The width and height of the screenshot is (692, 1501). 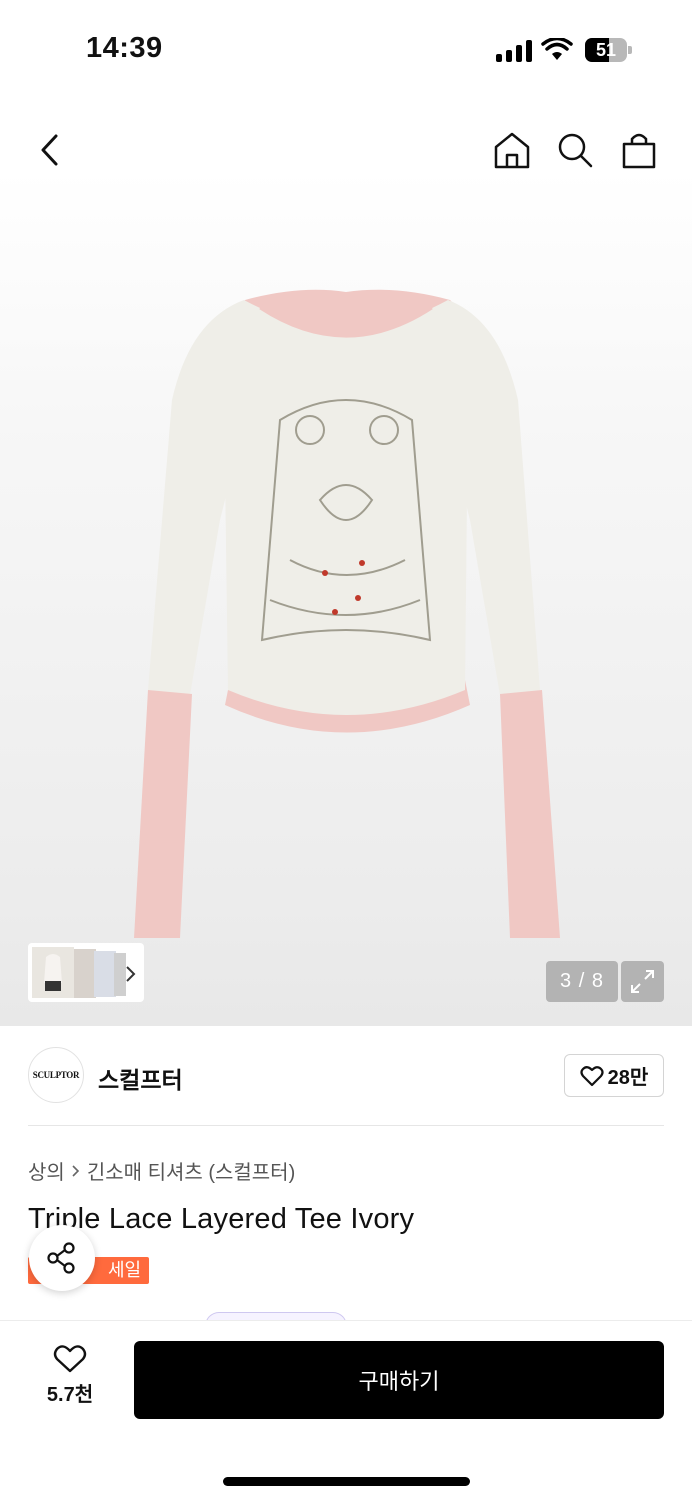 I want to click on share-button, so click(x=62, y=1258).